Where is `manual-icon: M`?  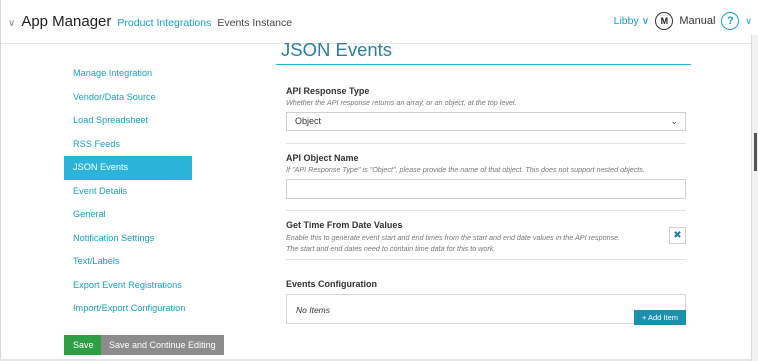
manual-icon: M is located at coordinates (664, 21).